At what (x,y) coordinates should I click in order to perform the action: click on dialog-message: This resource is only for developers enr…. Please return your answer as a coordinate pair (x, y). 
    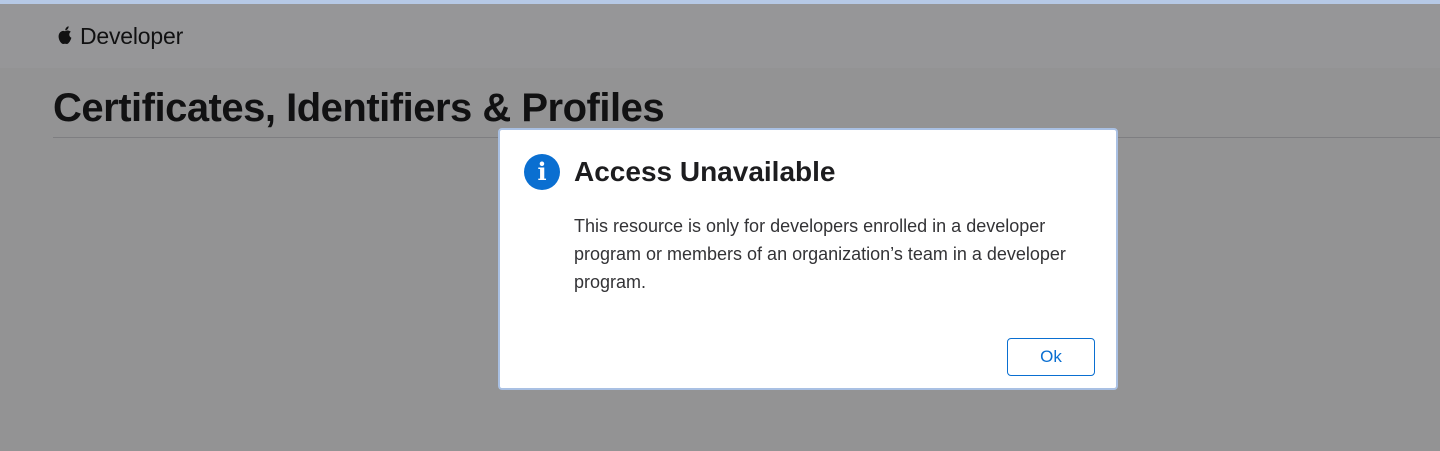
    Looking at the image, I should click on (820, 254).